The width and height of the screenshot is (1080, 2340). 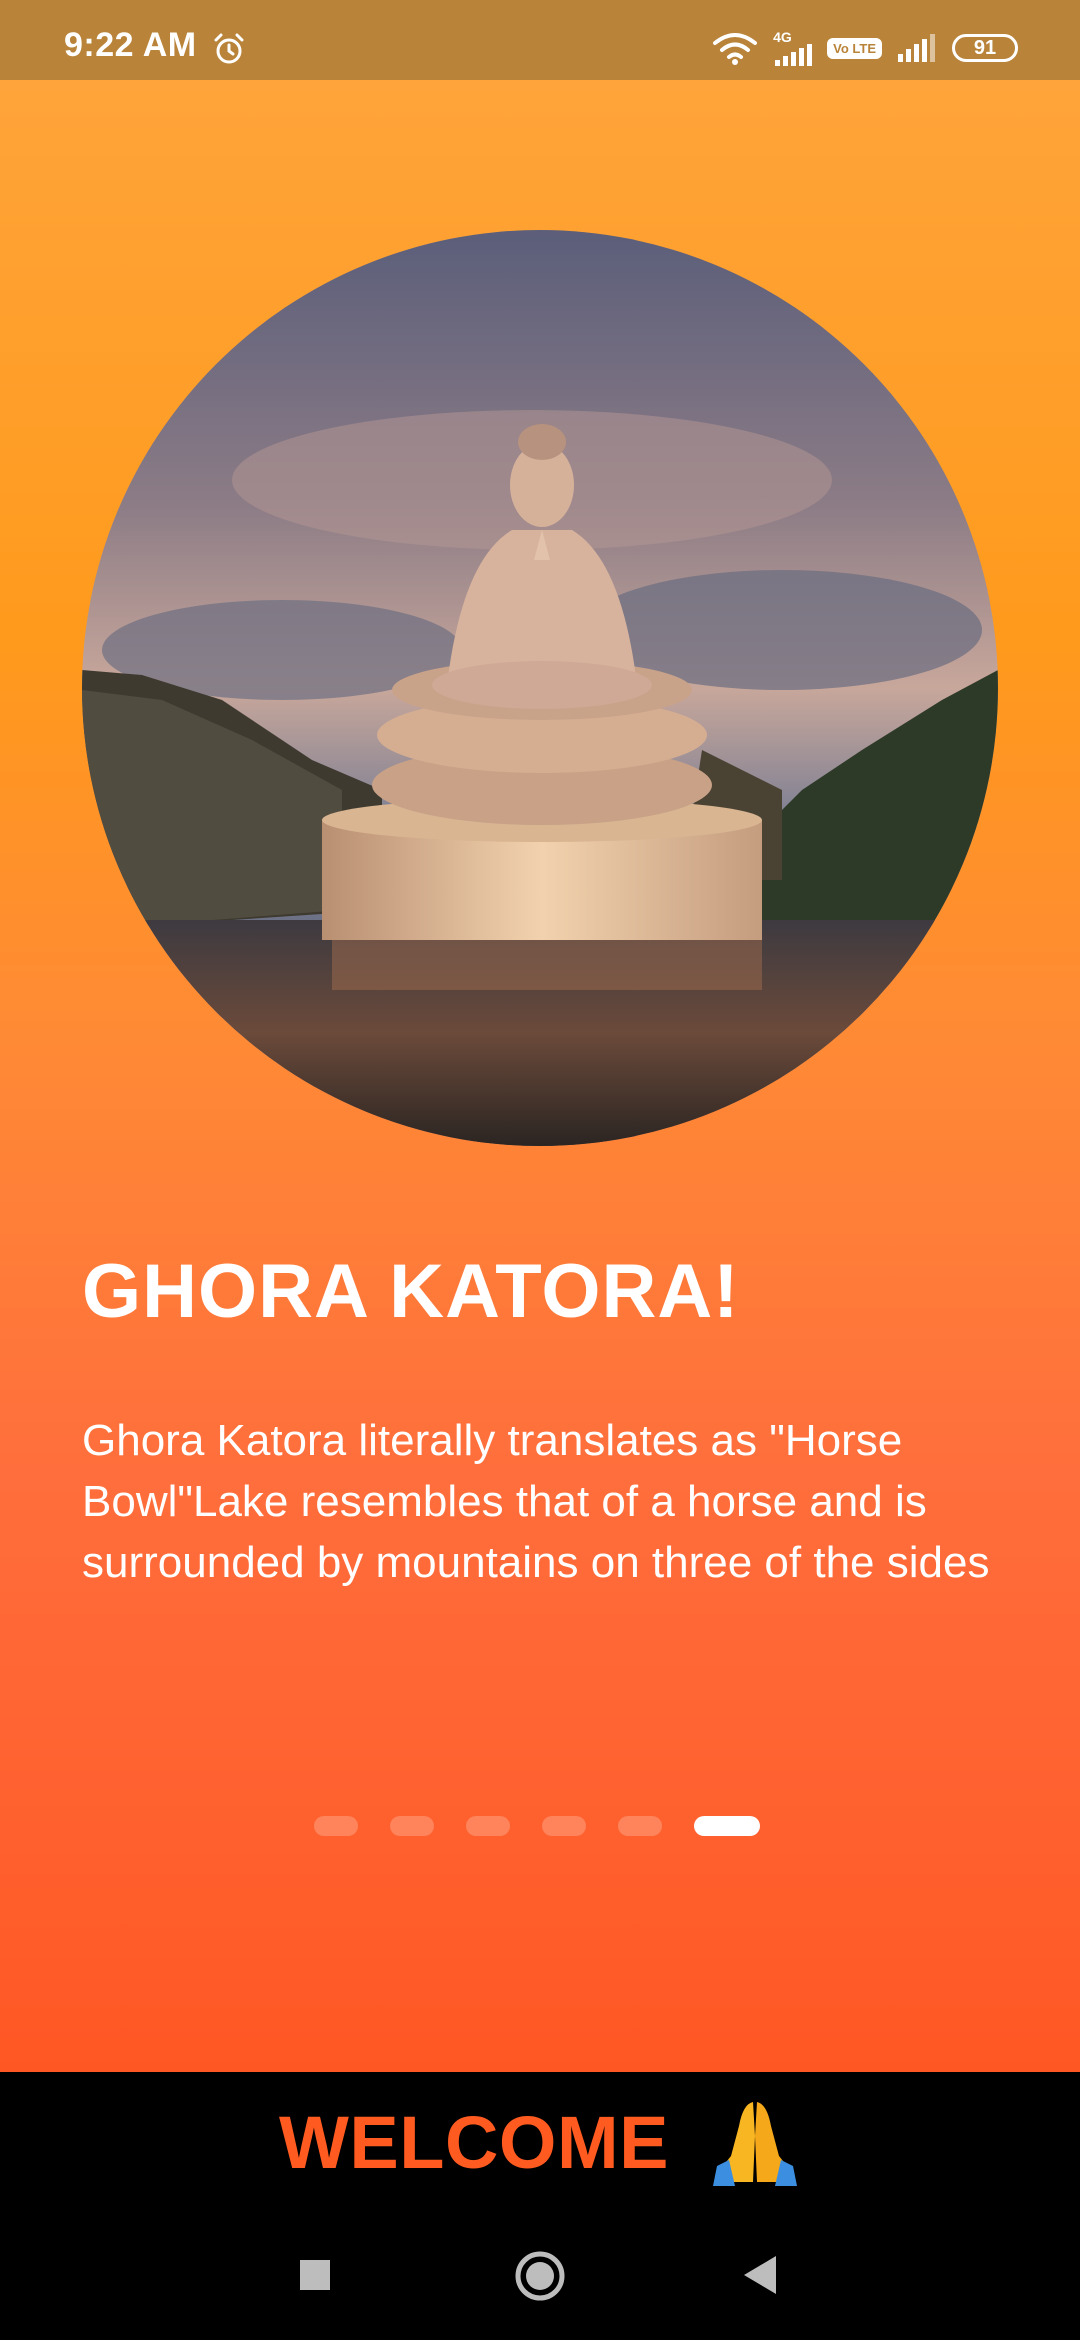 I want to click on network-tag: 4G, so click(x=782, y=37).